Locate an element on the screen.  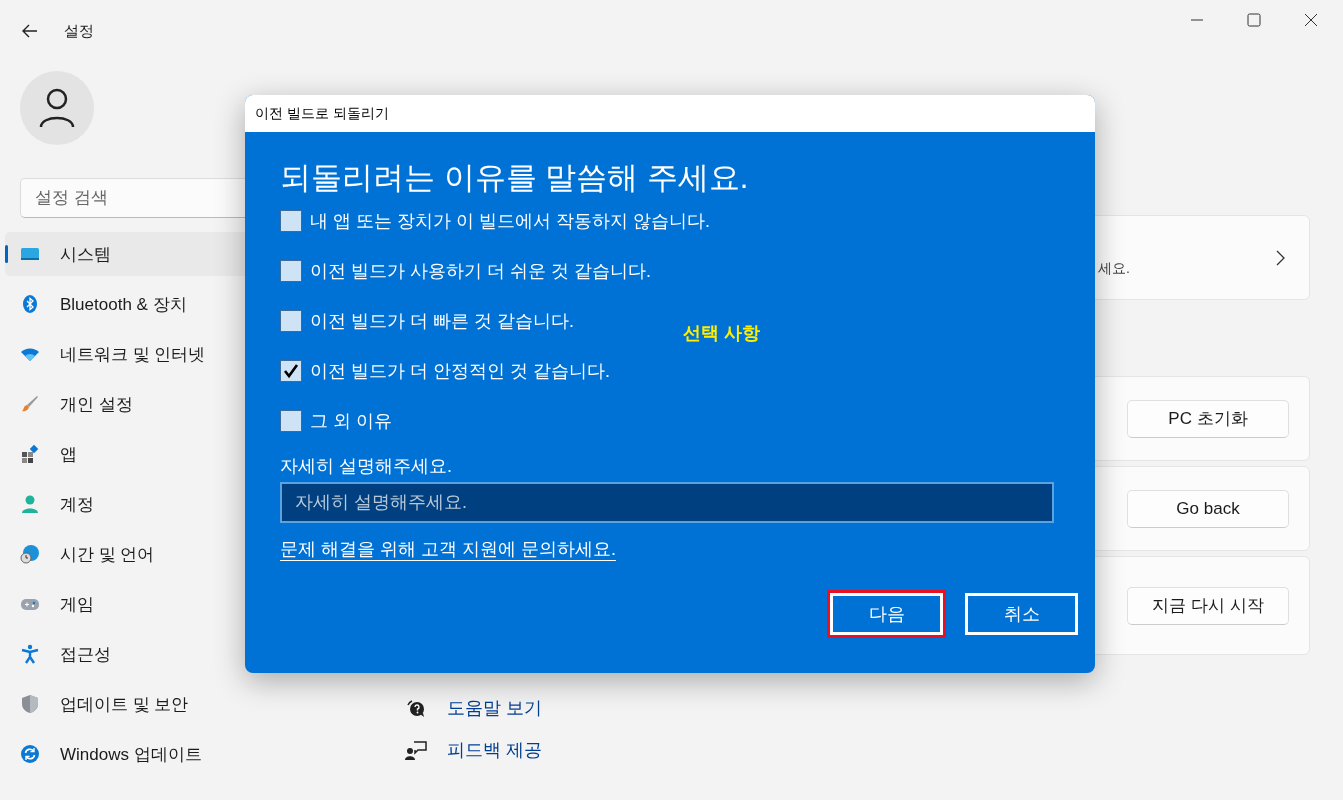
details-field: 자세히 설명해주세요. is located at coordinates (667, 502).